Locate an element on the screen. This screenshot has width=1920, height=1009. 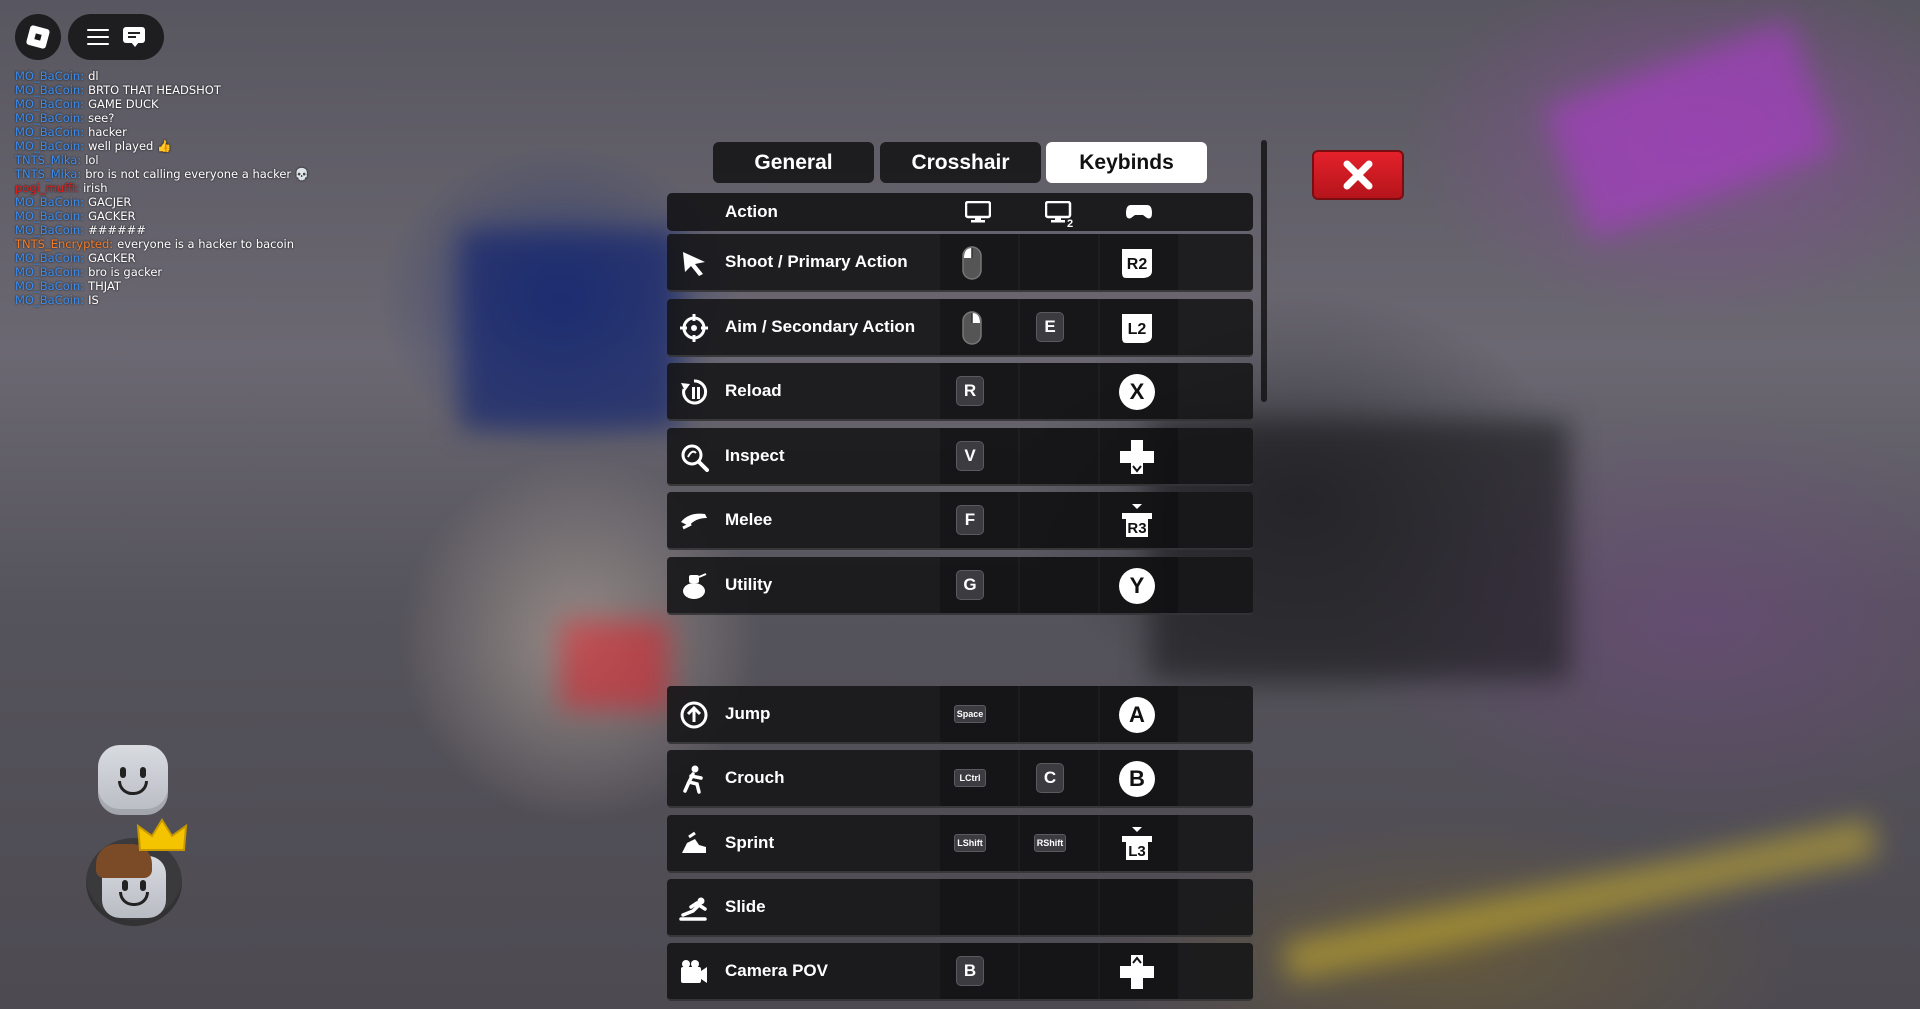
chat-text: GACJER is located at coordinates (110, 202).